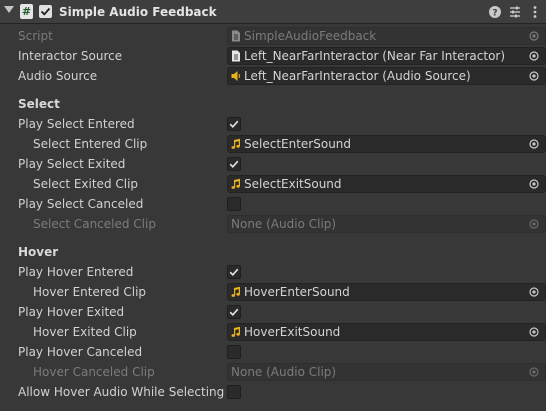 Image resolution: width=546 pixels, height=411 pixels. Describe the element at coordinates (81, 204) in the screenshot. I see `play-select-canceled-label: Play Select Canceled` at that location.